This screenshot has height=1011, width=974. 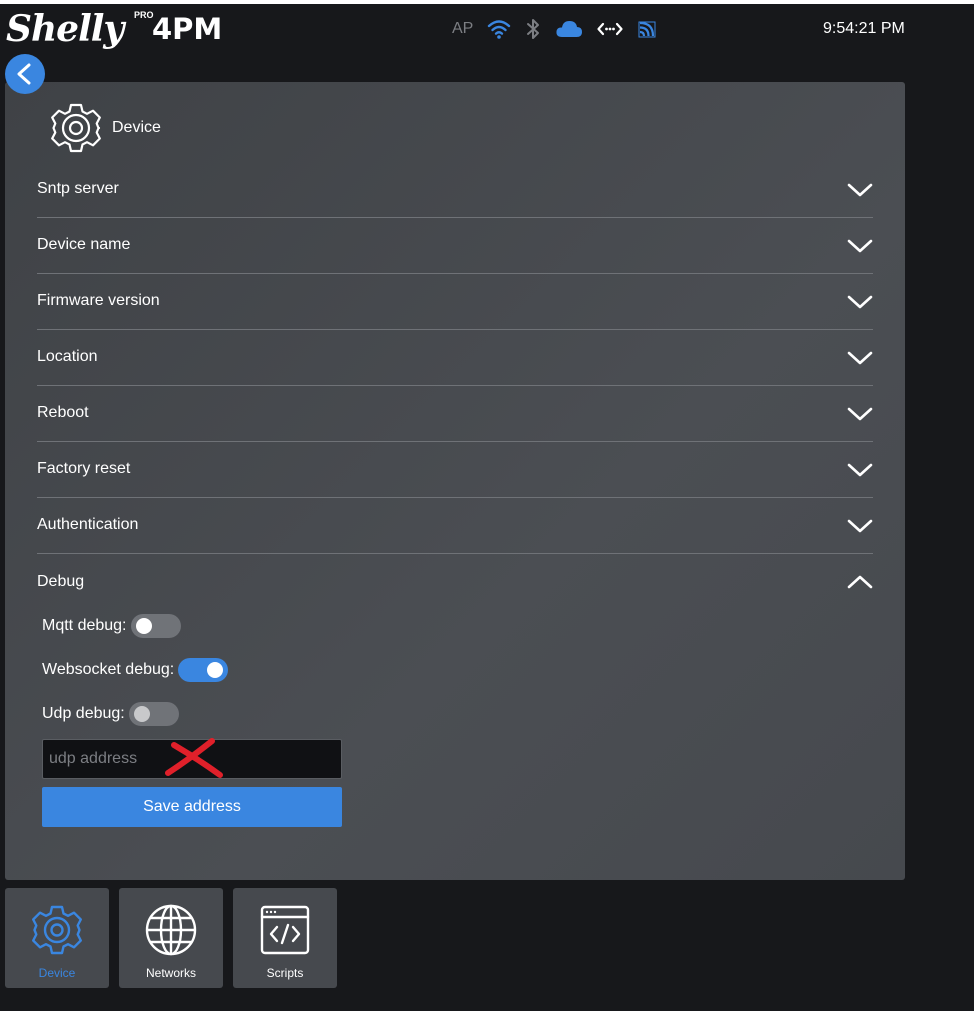 I want to click on section-debug: Debug, so click(x=455, y=582).